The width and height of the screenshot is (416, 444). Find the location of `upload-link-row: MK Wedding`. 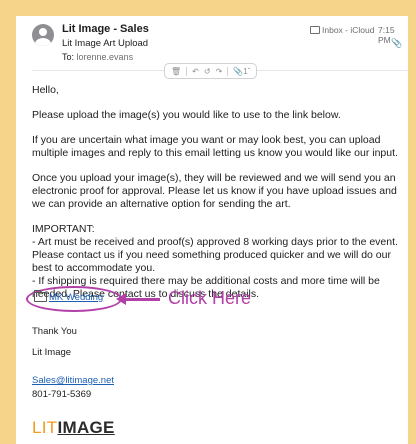

upload-link-row: MK Wedding is located at coordinates (68, 296).